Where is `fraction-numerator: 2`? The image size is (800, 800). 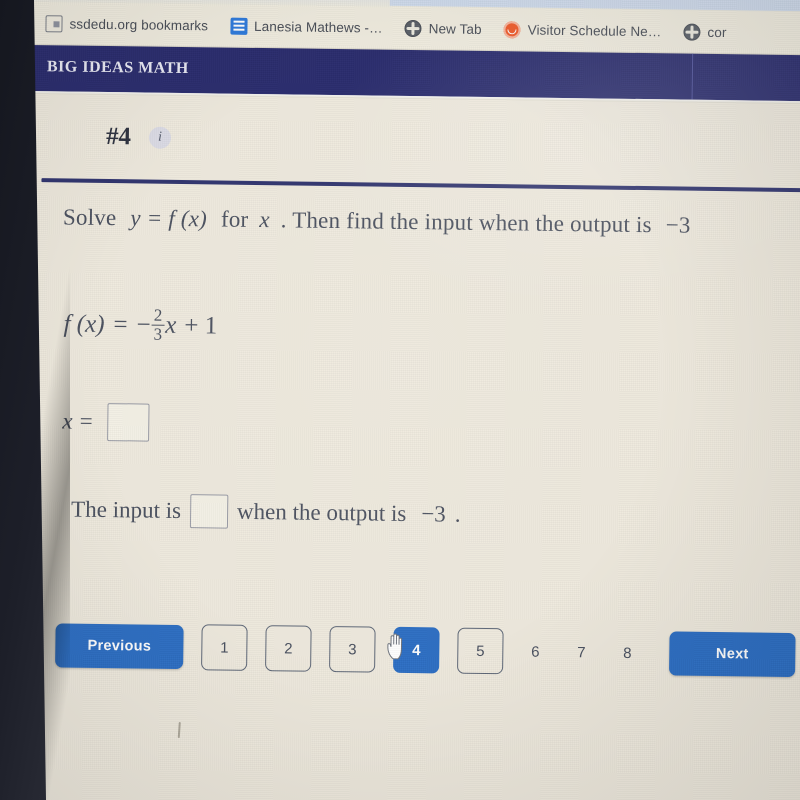
fraction-numerator: 2 is located at coordinates (158, 315).